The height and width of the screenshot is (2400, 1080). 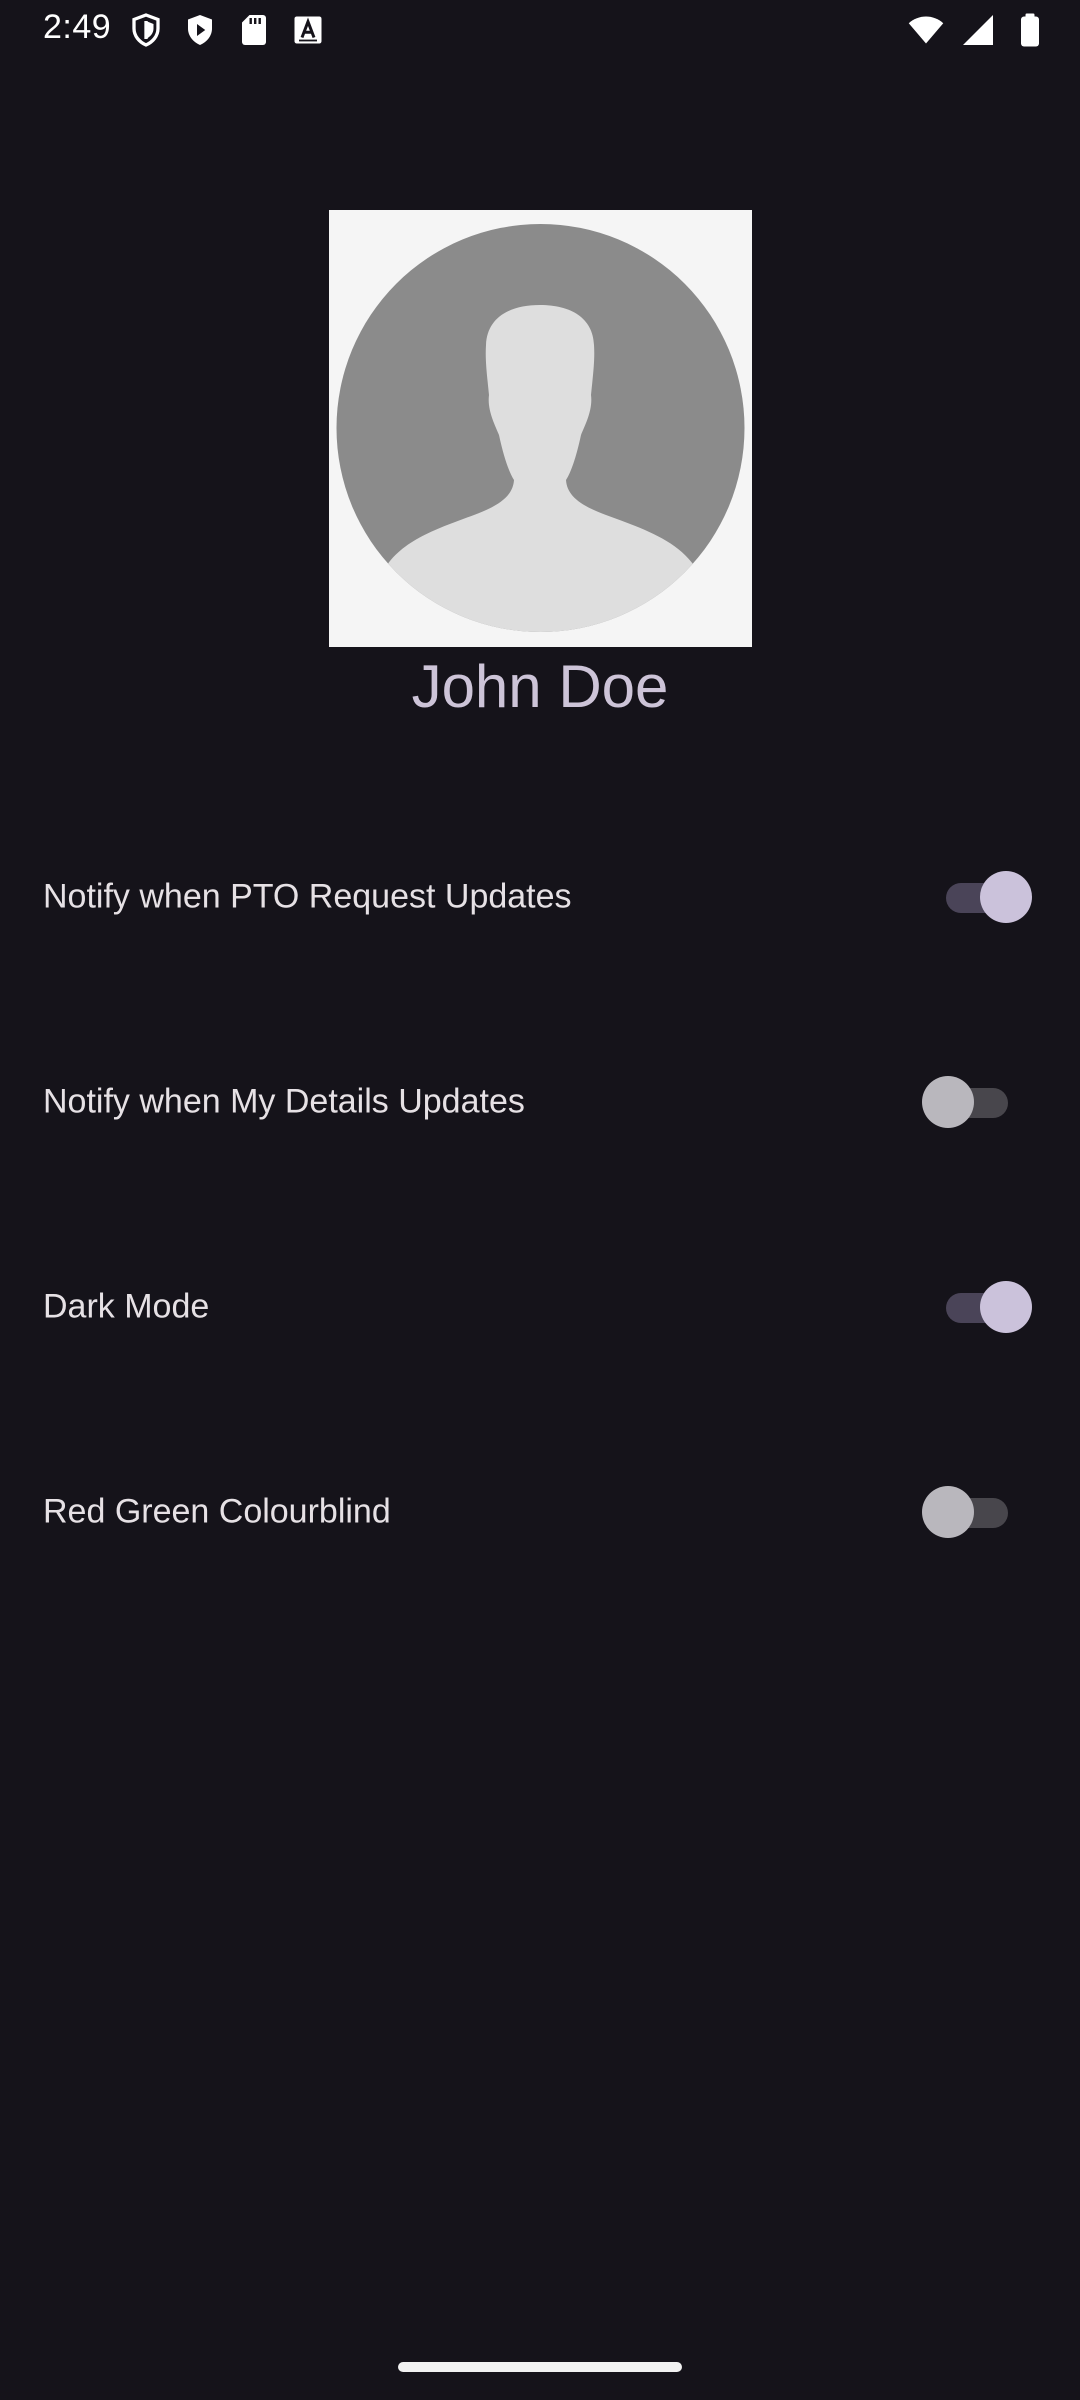 I want to click on pto-updates-toggle, so click(x=995, y=897).